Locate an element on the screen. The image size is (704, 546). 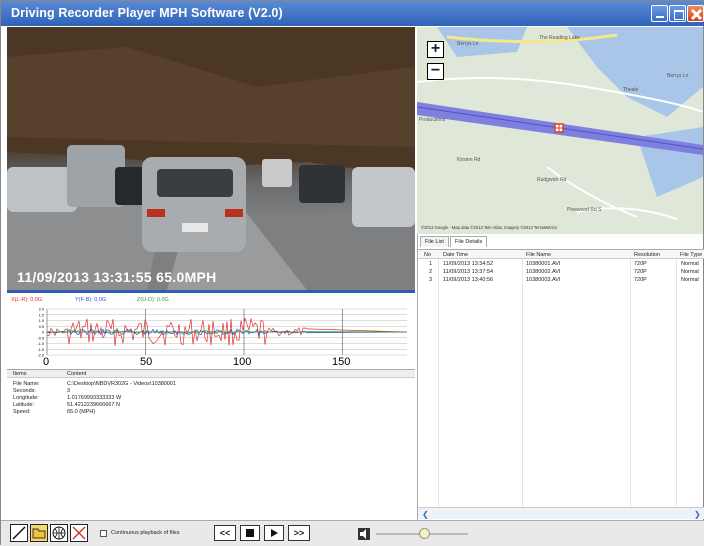
globe-icon is located at coordinates (59, 533).